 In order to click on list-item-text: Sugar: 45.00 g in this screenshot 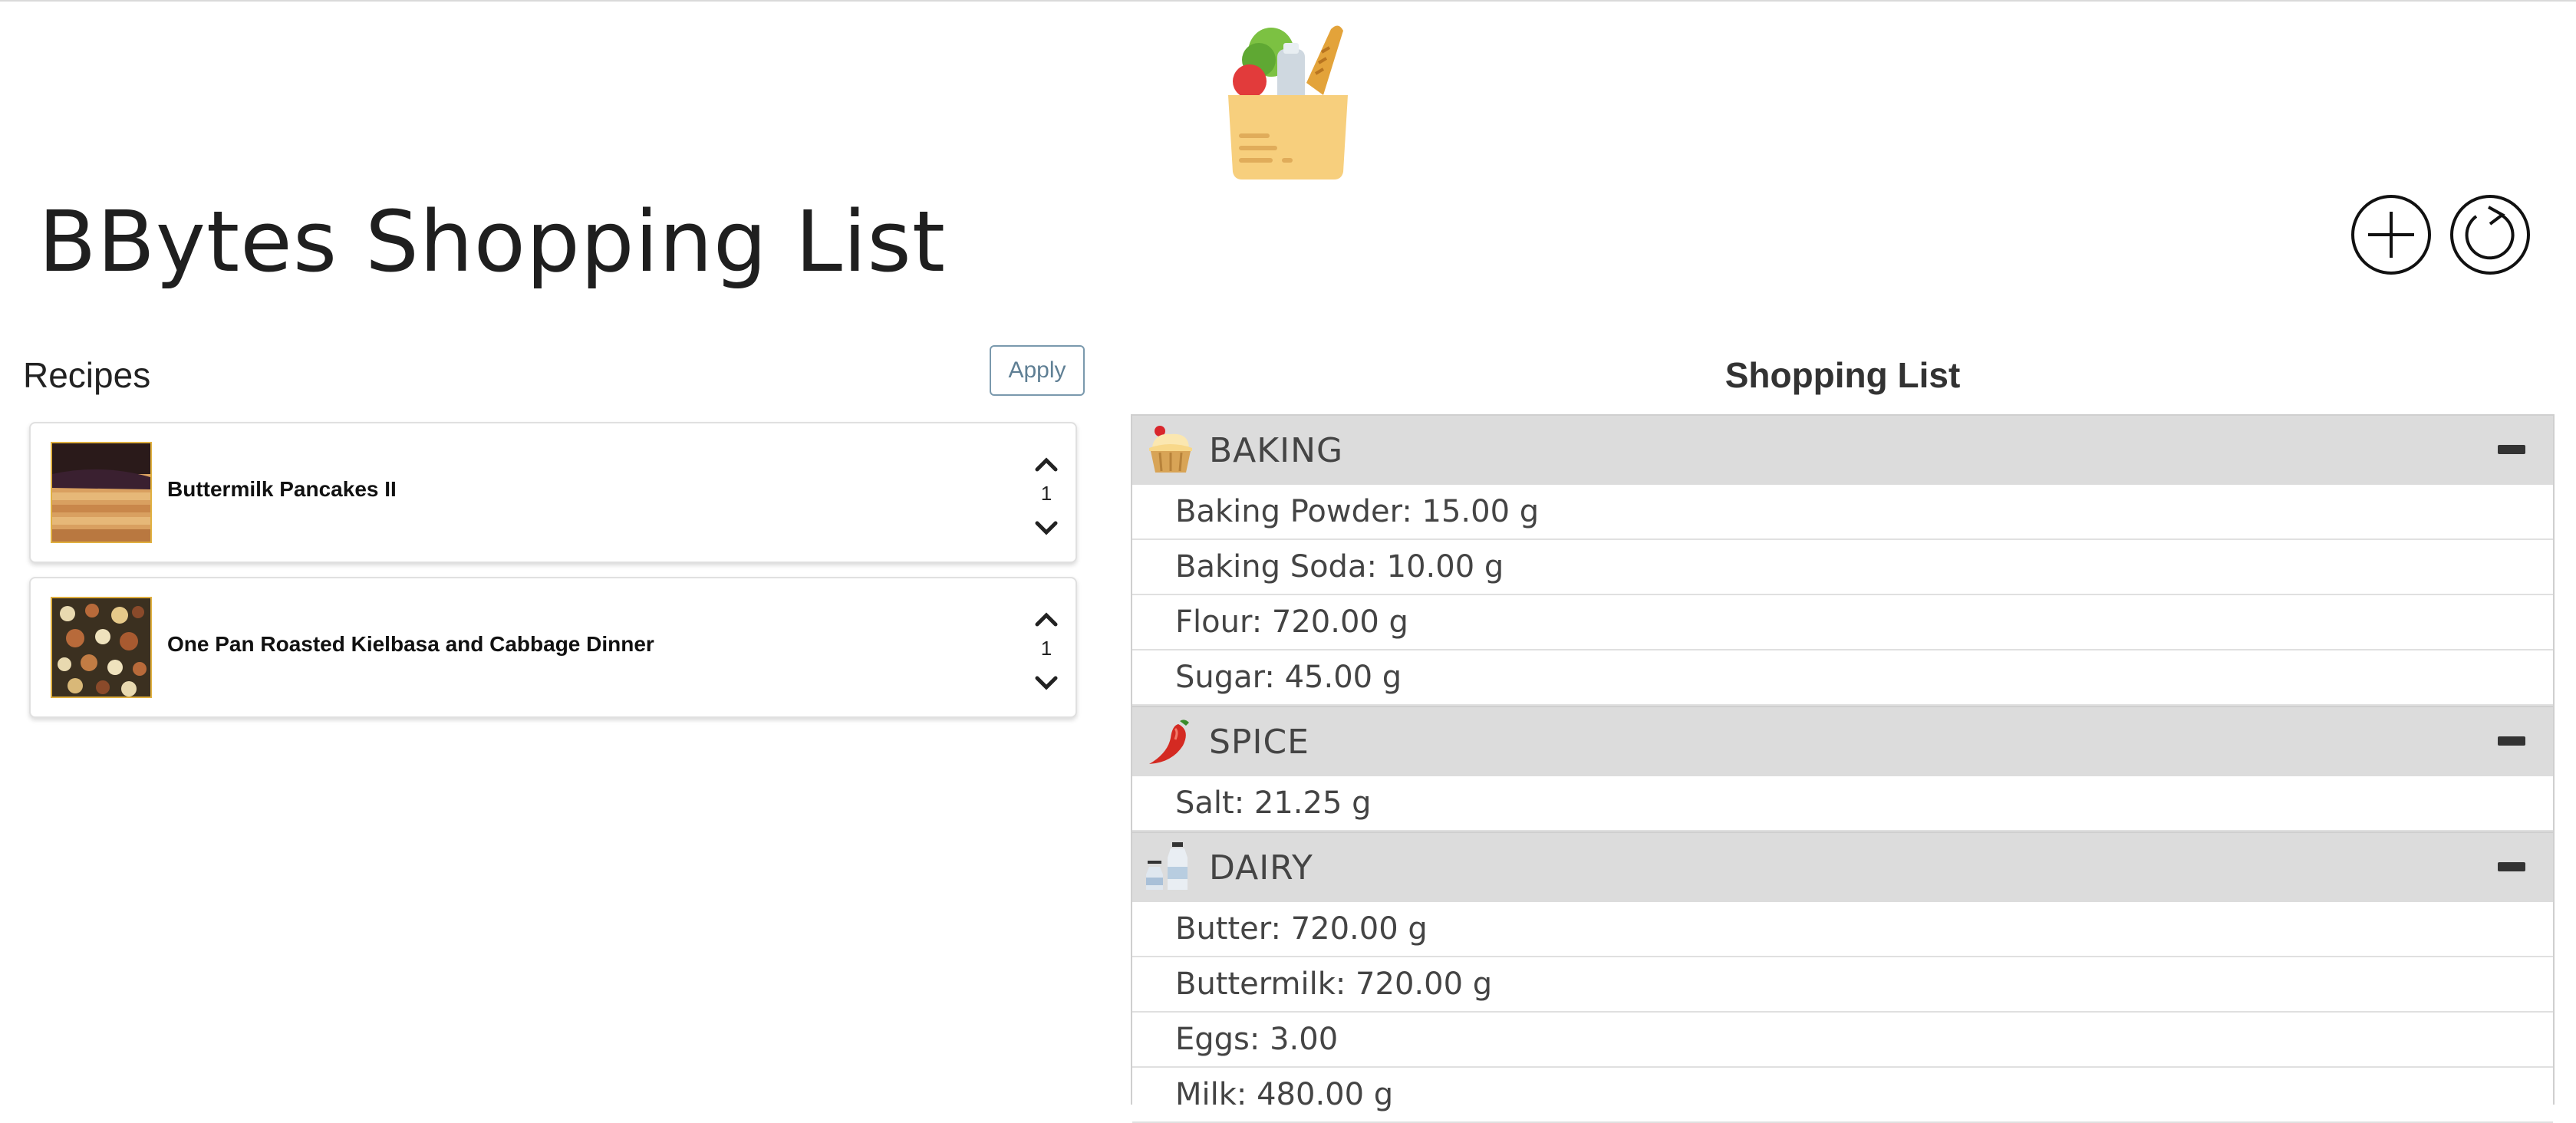, I will do `click(1288, 677)`.